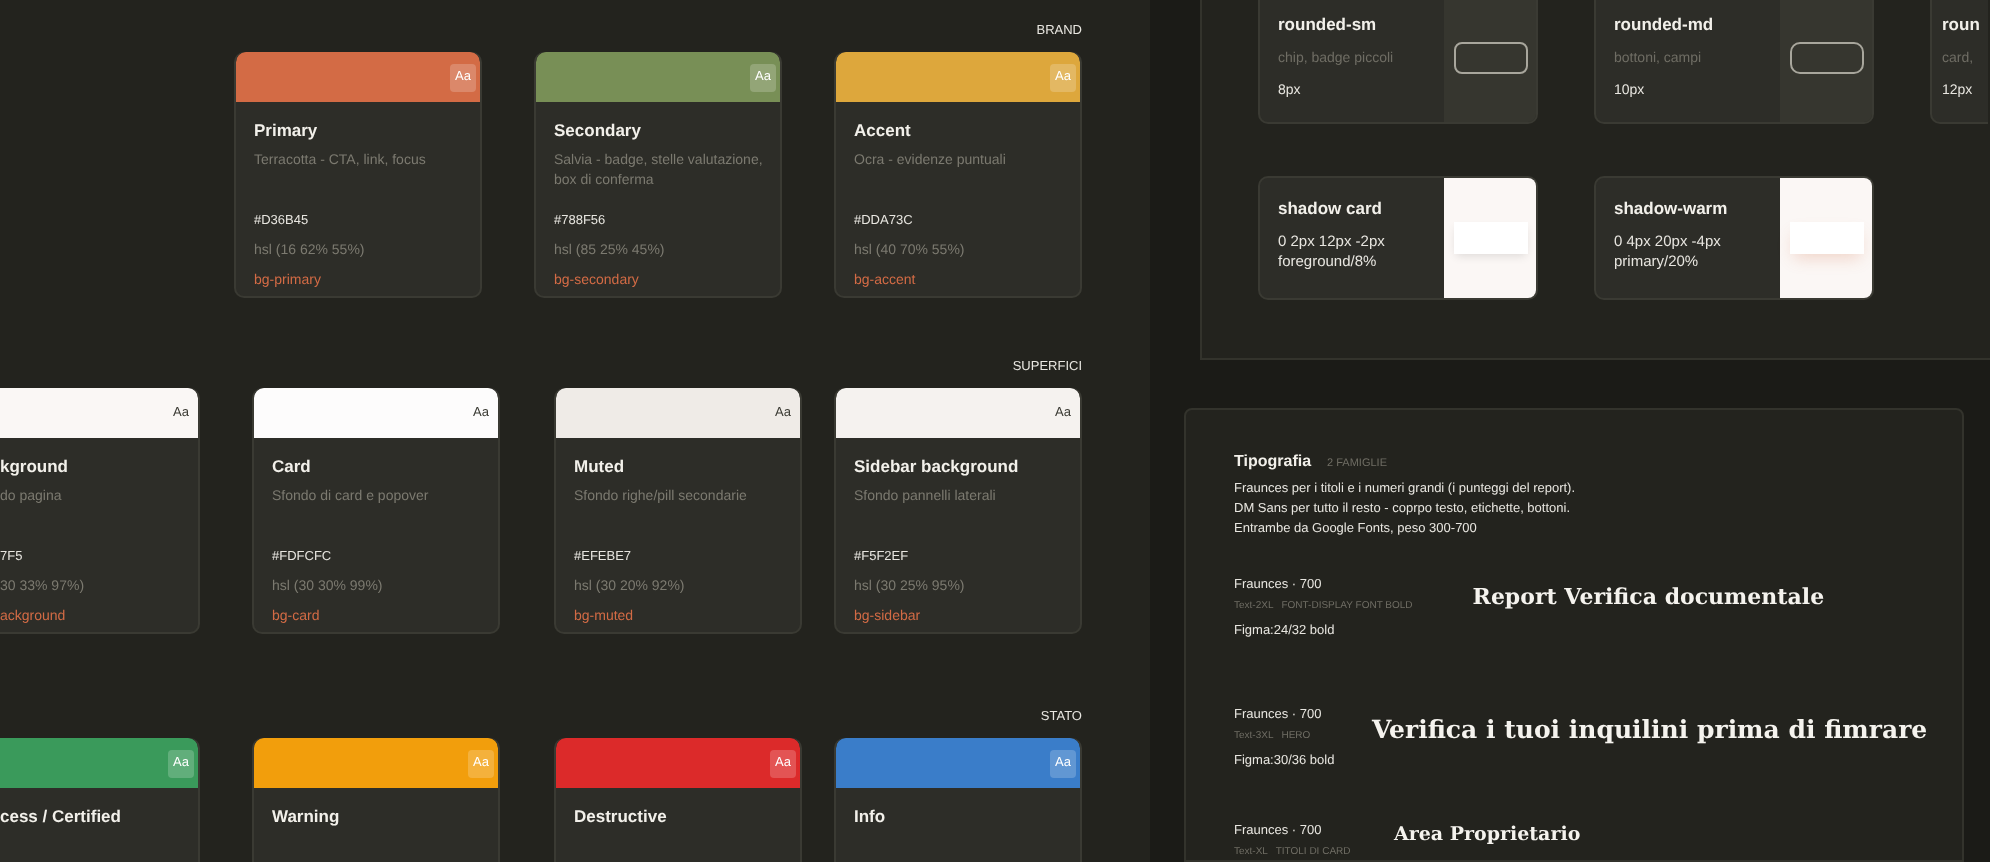 The width and height of the screenshot is (1990, 862). I want to click on font-sample: Report Verifica documentale, so click(1647, 598).